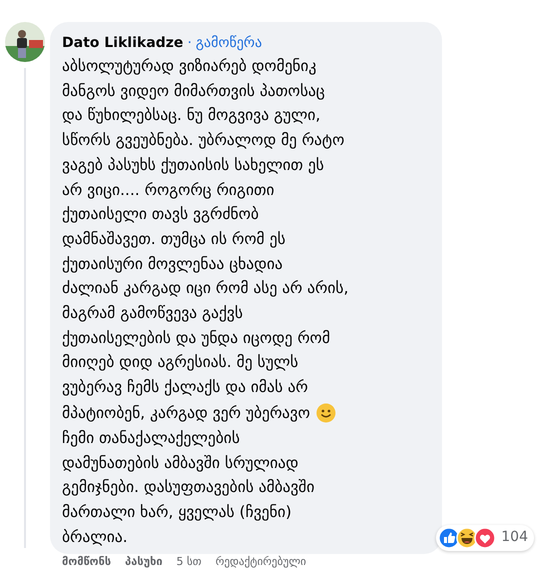  Describe the element at coordinates (449, 537) in the screenshot. I see `thumbs-up-icon` at that location.